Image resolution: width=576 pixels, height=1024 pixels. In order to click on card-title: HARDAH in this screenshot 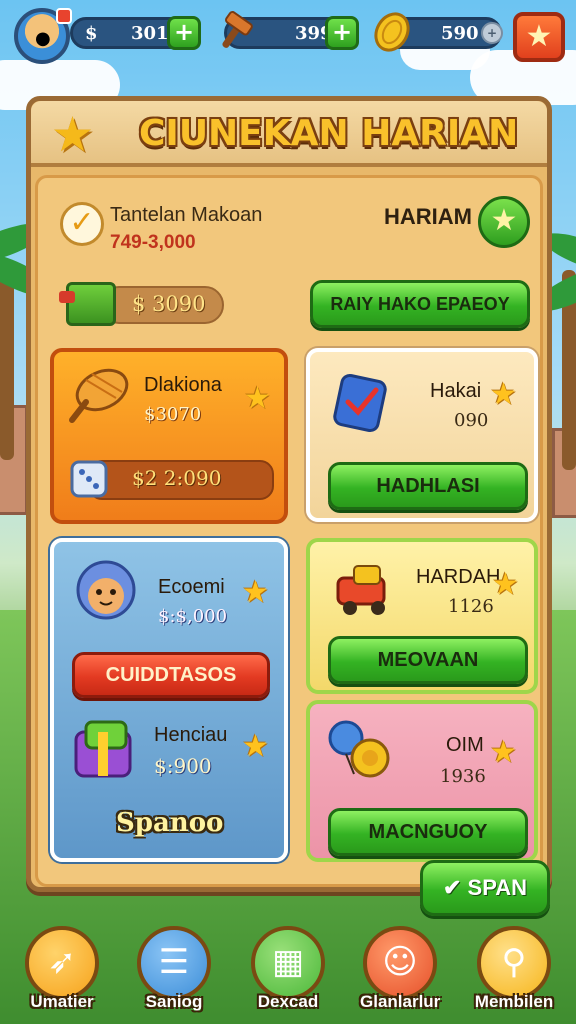, I will do `click(458, 577)`.